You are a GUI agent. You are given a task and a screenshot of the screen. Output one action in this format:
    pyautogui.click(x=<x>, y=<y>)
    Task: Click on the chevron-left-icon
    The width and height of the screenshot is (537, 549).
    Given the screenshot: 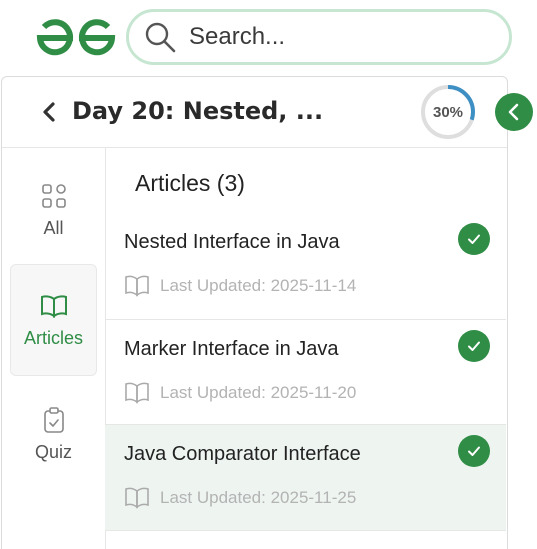 What is the action you would take?
    pyautogui.click(x=513, y=112)
    